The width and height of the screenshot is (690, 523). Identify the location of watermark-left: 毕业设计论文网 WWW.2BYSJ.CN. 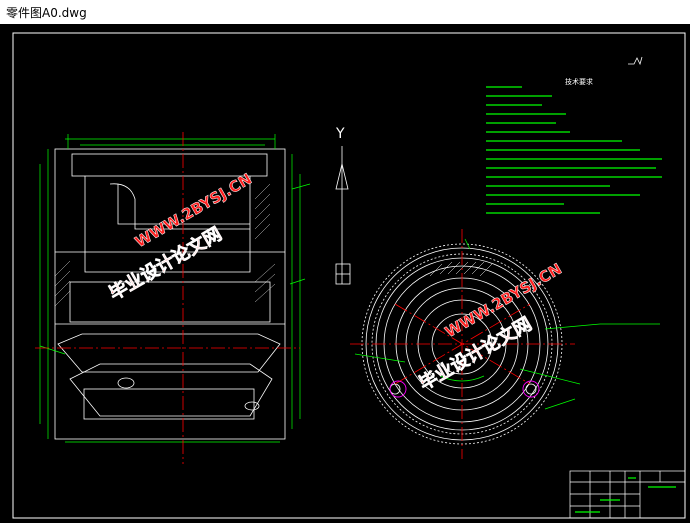
(180, 237).